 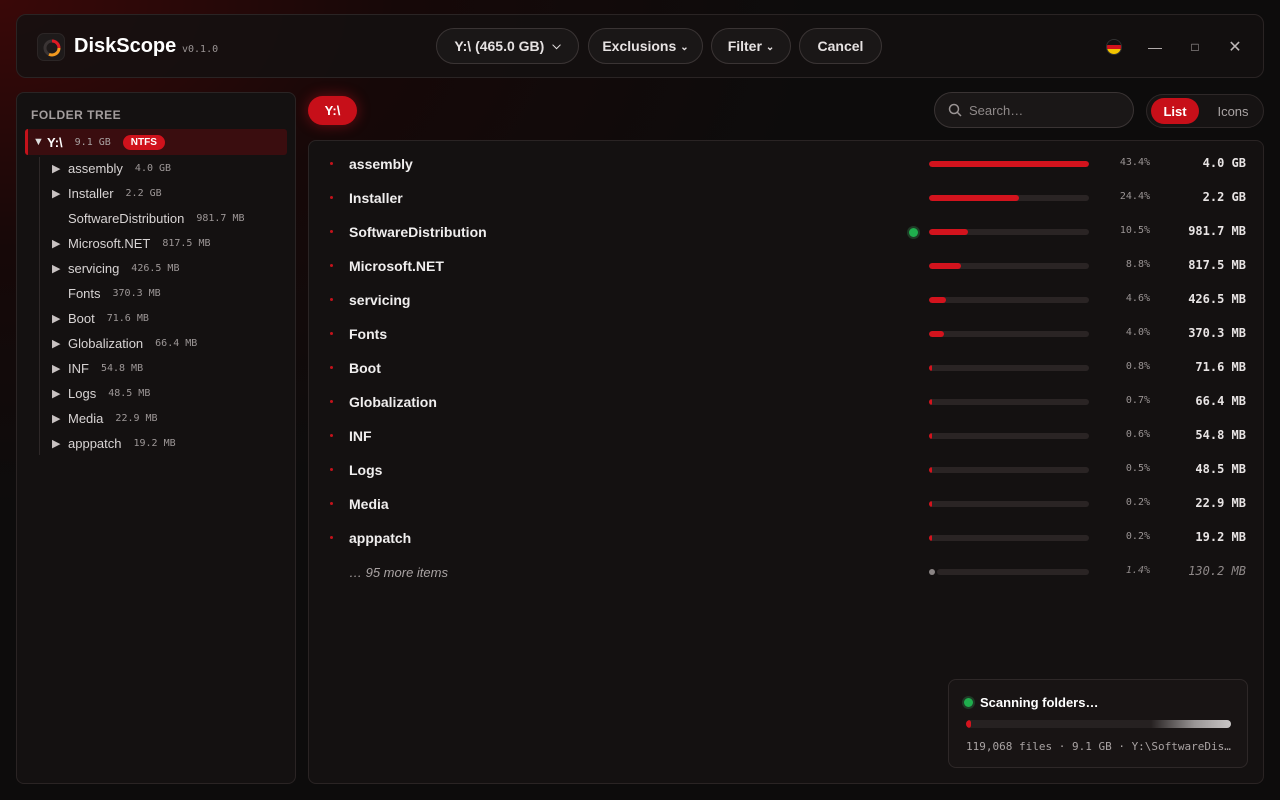 I want to click on close-icon: ✕, so click(x=1235, y=47).